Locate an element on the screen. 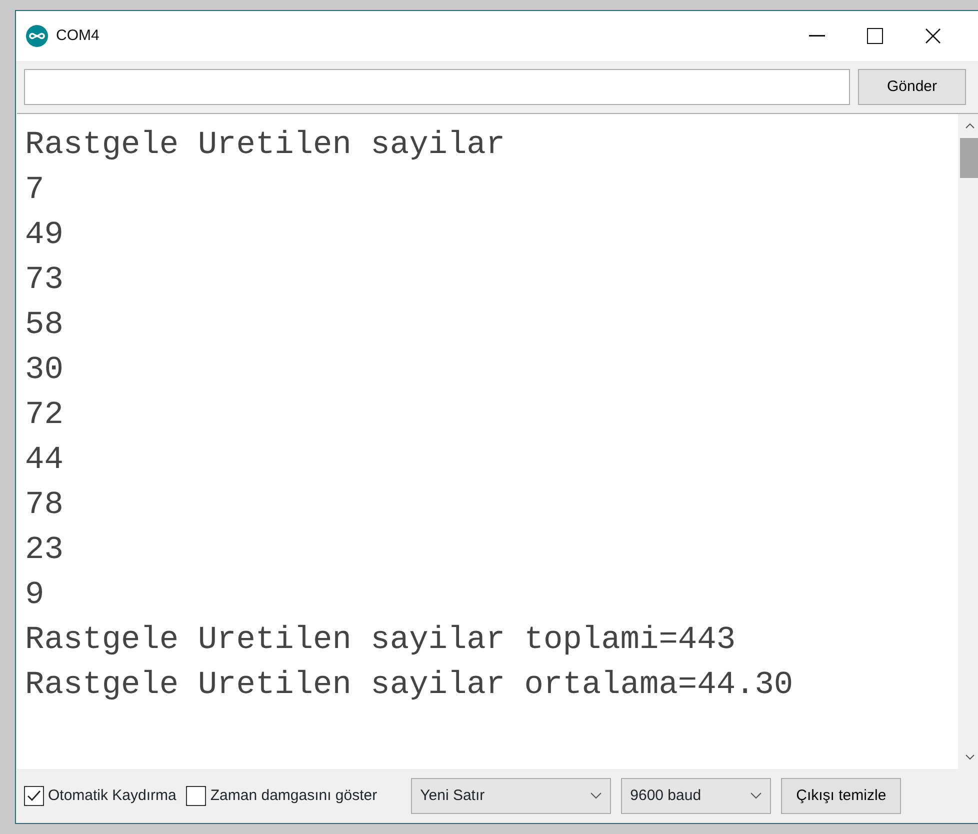 The width and height of the screenshot is (978, 834). window-title: COM4 is located at coordinates (78, 36).